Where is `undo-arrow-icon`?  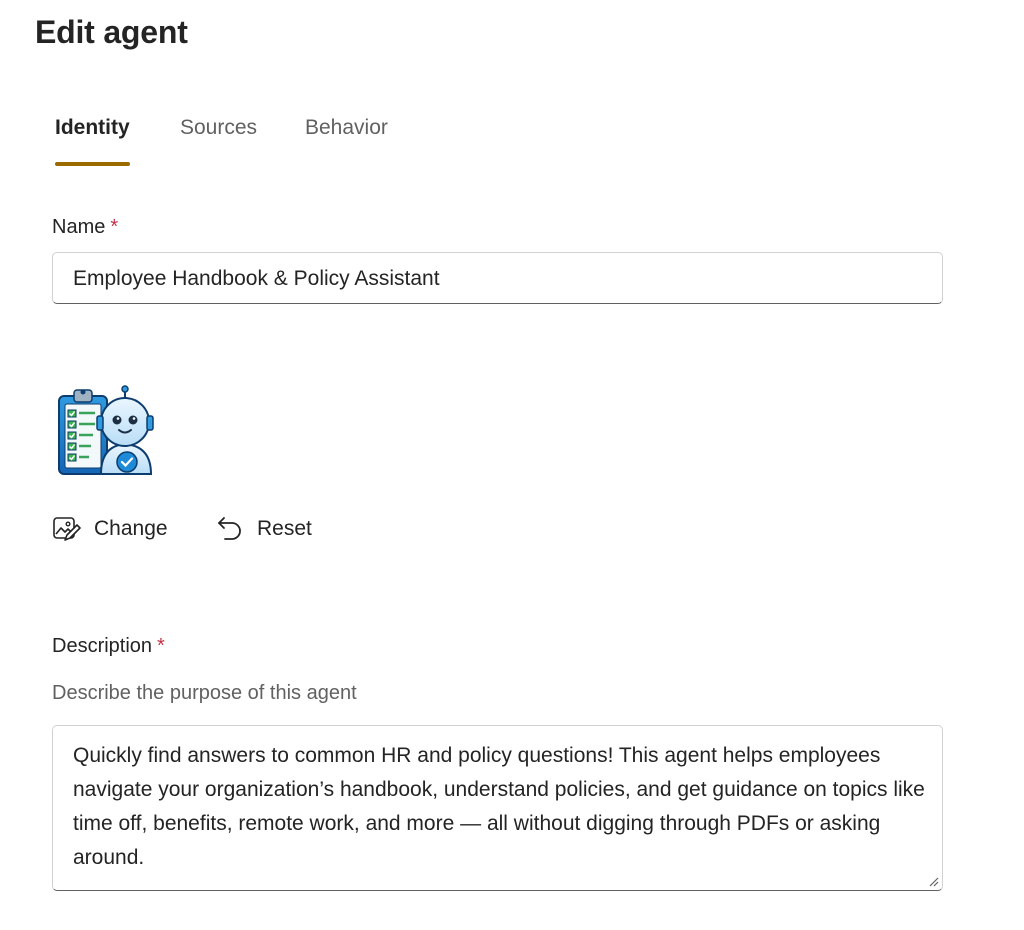 undo-arrow-icon is located at coordinates (229, 528).